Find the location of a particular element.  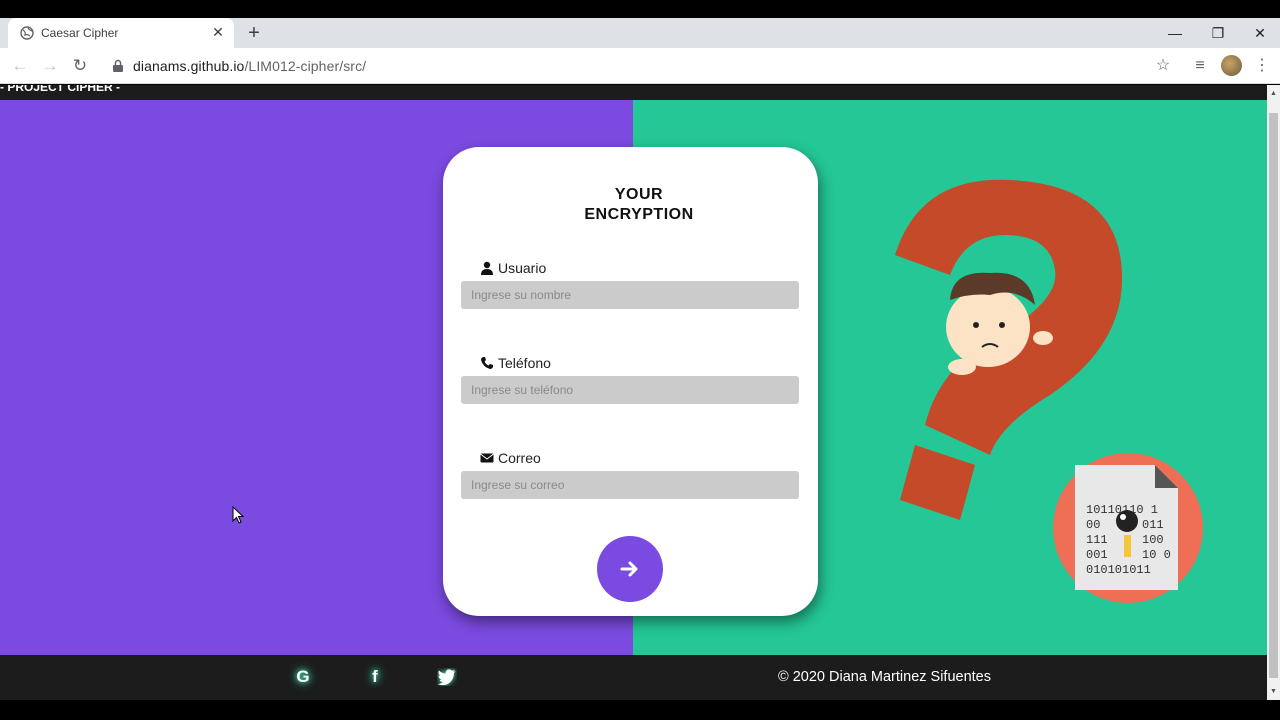

submit-button is located at coordinates (630, 569).